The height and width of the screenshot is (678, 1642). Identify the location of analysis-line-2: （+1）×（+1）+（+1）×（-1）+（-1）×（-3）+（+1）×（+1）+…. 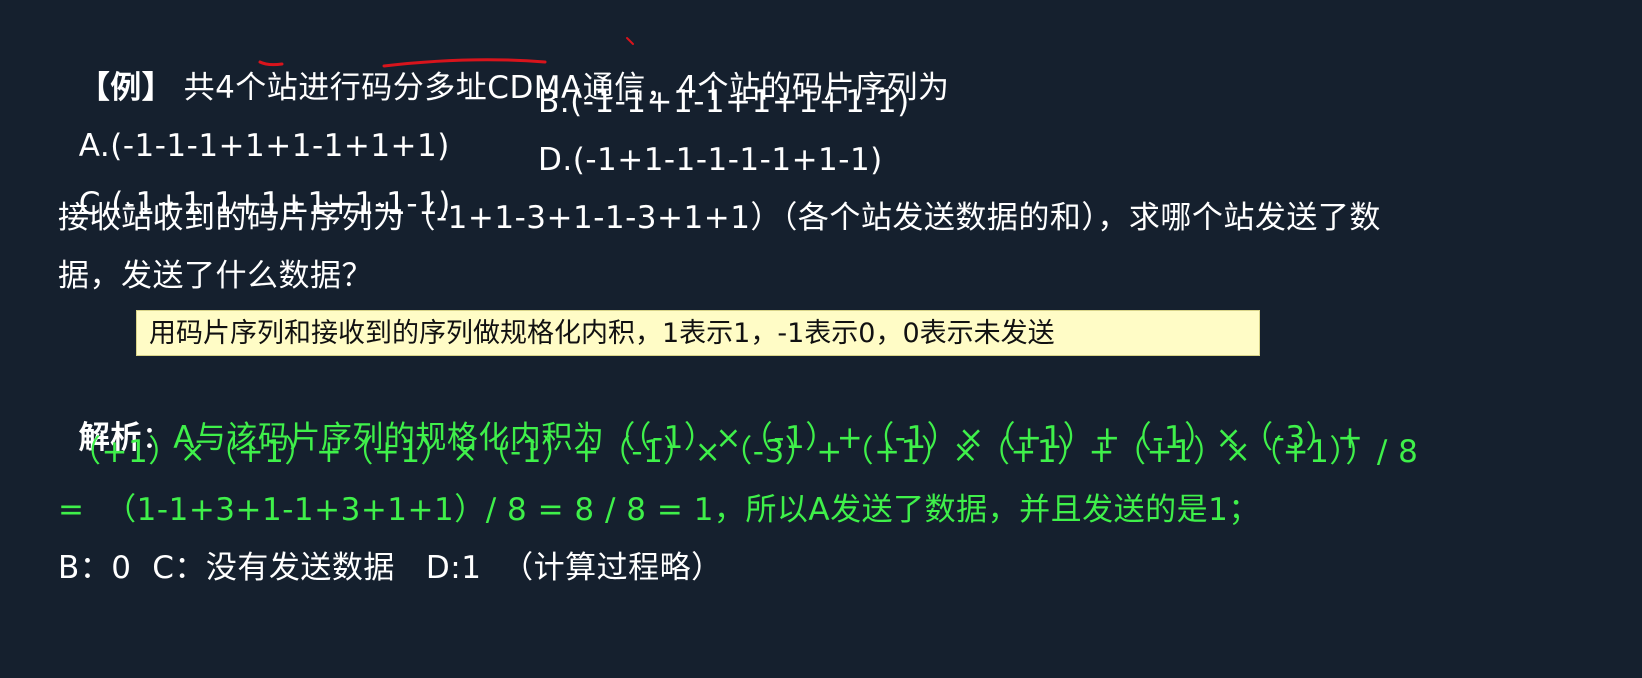
(744, 452).